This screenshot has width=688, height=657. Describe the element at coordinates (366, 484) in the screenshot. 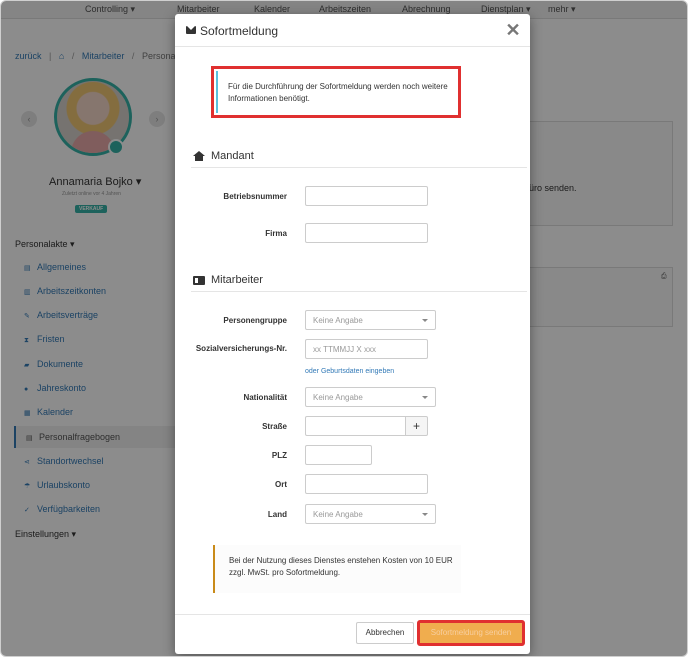

I see `ort-input` at that location.